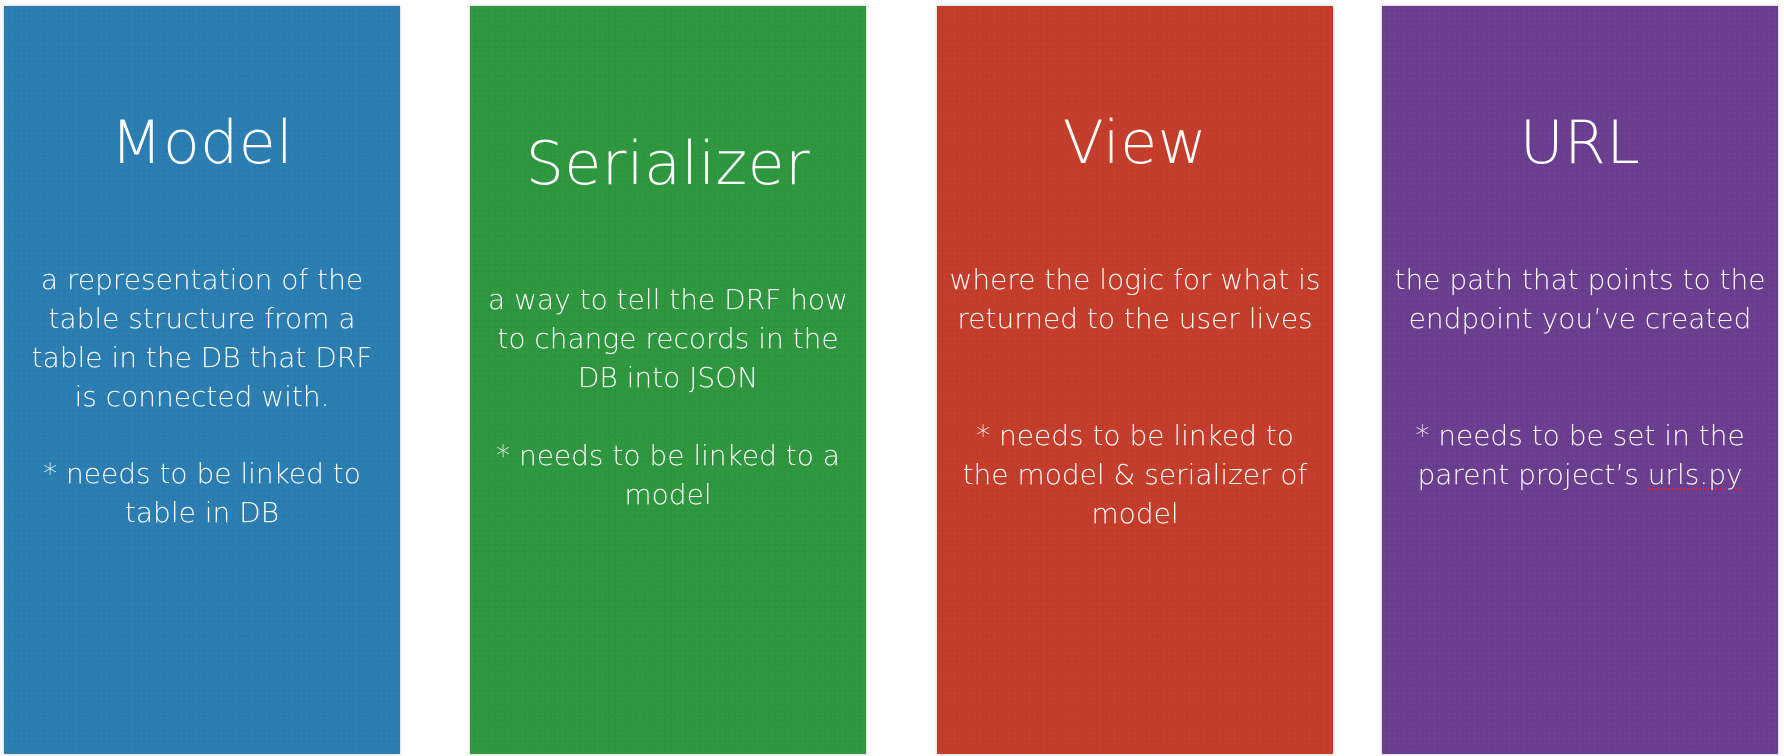 Image resolution: width=1784 pixels, height=756 pixels. Describe the element at coordinates (668, 475) in the screenshot. I see `card-note: * needs to be linked to a model` at that location.